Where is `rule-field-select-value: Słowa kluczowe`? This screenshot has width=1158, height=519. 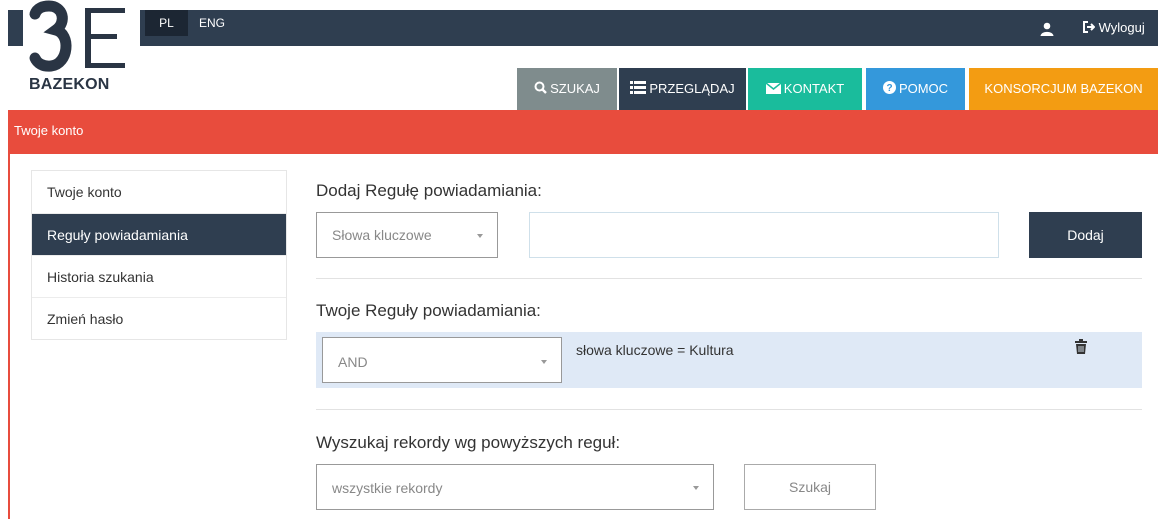 rule-field-select-value: Słowa kluczowe is located at coordinates (382, 235).